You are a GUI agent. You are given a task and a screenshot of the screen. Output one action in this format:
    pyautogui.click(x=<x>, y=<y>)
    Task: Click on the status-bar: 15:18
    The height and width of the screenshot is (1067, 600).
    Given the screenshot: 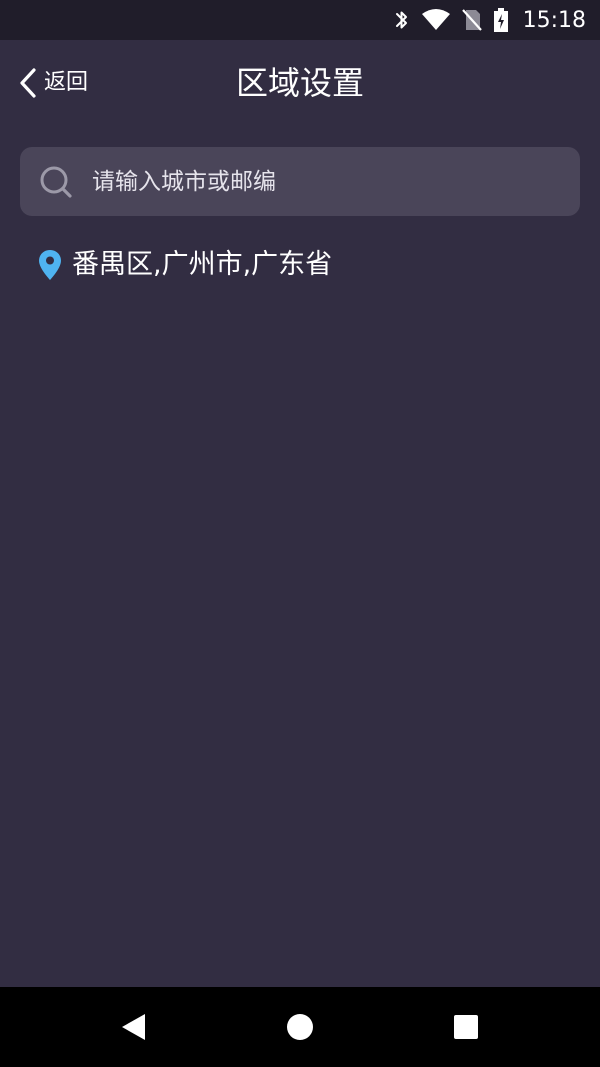 What is the action you would take?
    pyautogui.click(x=300, y=20)
    